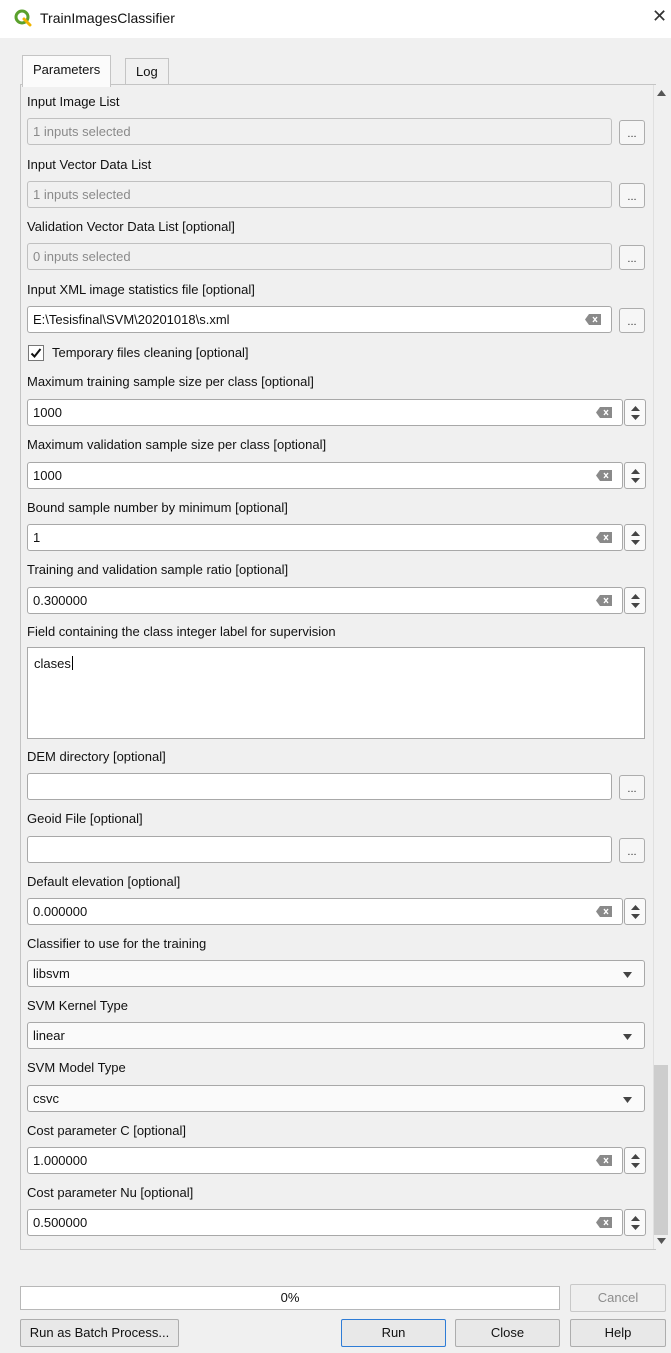  What do you see at coordinates (336, 973) in the screenshot?
I see `classifier-select: libsvm` at bounding box center [336, 973].